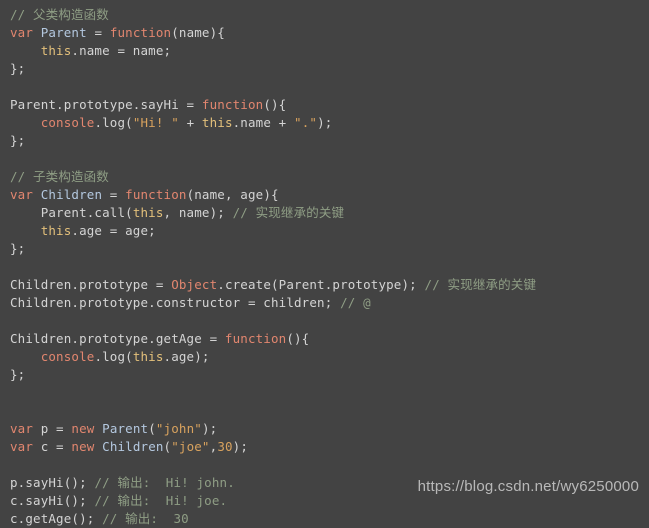 The height and width of the screenshot is (528, 649). I want to click on watermark-url: https://blog.csdn.net/wy6250000, so click(528, 486).